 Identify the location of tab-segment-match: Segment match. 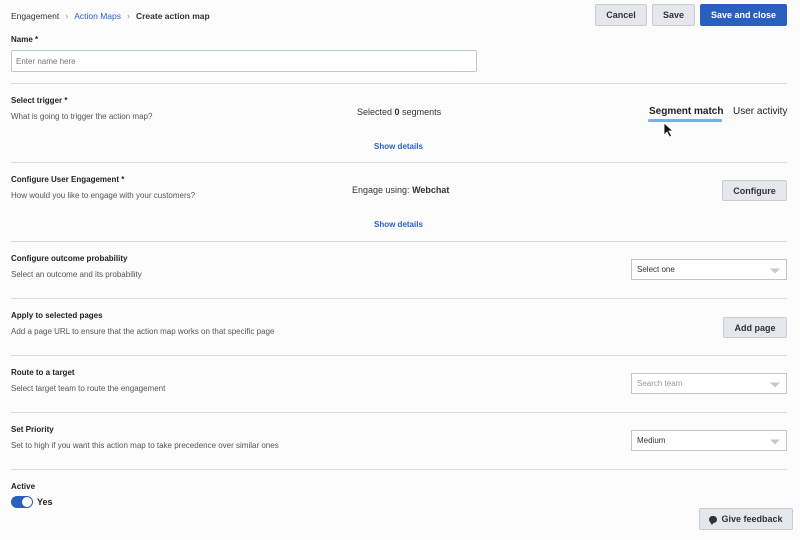
(686, 111).